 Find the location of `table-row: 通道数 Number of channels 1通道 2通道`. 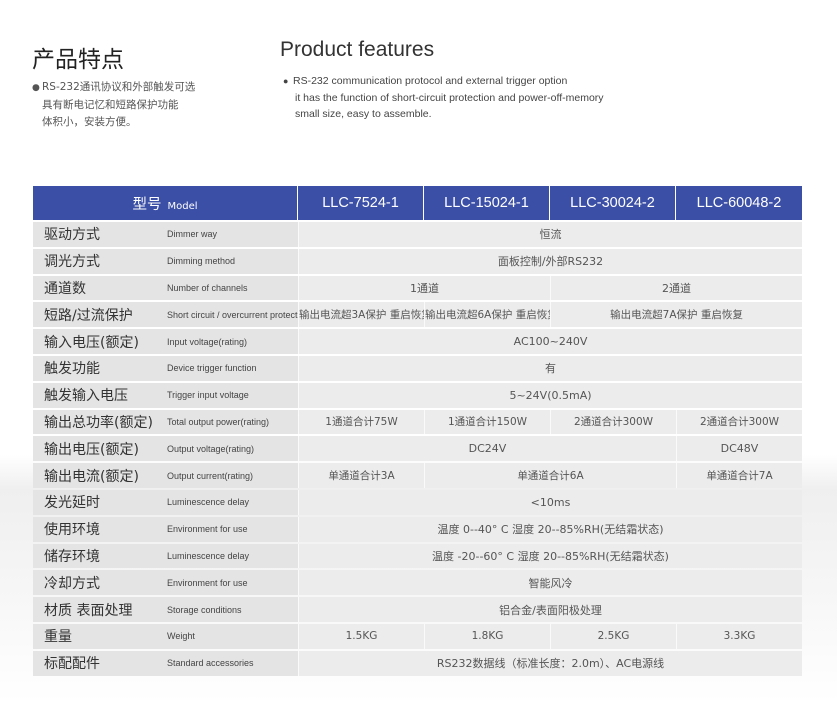

table-row: 通道数 Number of channels 1通道 2通道 is located at coordinates (417, 288).